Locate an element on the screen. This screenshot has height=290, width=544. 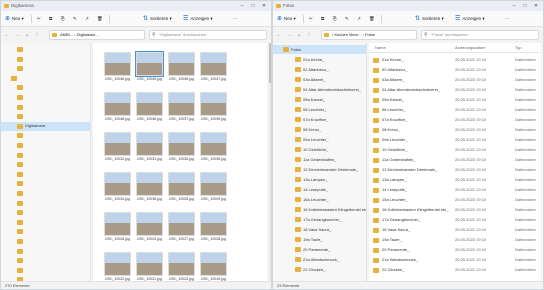
back-icon: ← is located at coordinates (279, 35).